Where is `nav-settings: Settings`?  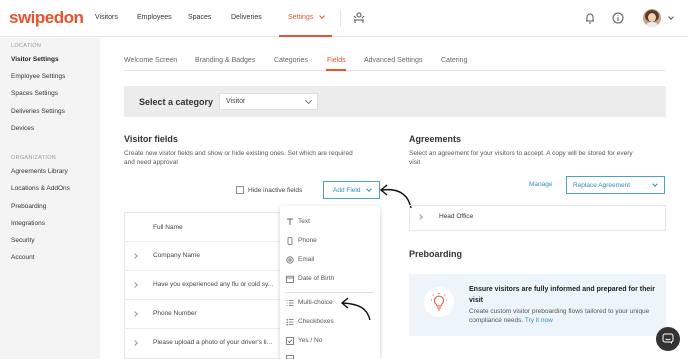 nav-settings: Settings is located at coordinates (300, 17).